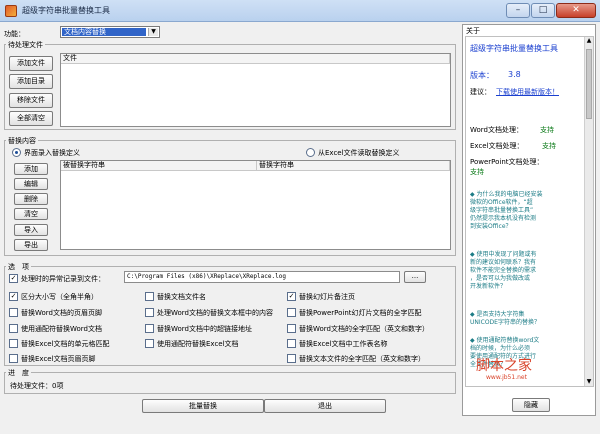  I want to click on option-label-excel-cell-match: 替换Excel文档的单元格匹配, so click(65, 344).